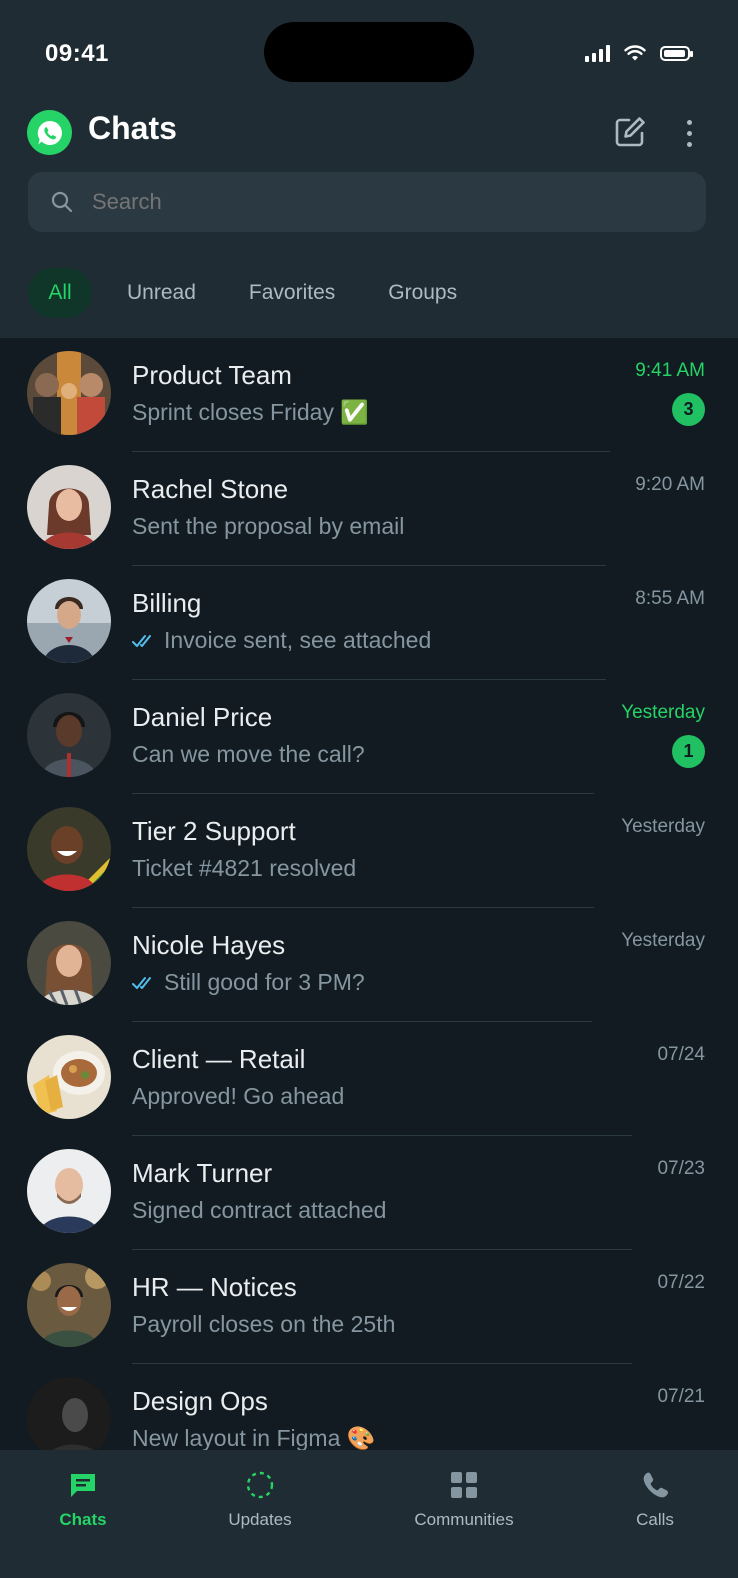 The height and width of the screenshot is (1578, 738). What do you see at coordinates (689, 122) in the screenshot?
I see `more-vertical-icon` at bounding box center [689, 122].